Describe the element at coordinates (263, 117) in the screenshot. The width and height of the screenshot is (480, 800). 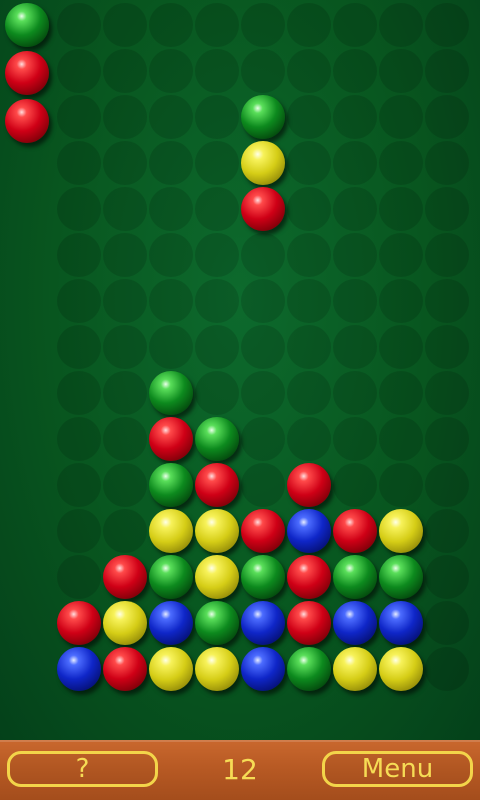
I see `falling-ball-green` at that location.